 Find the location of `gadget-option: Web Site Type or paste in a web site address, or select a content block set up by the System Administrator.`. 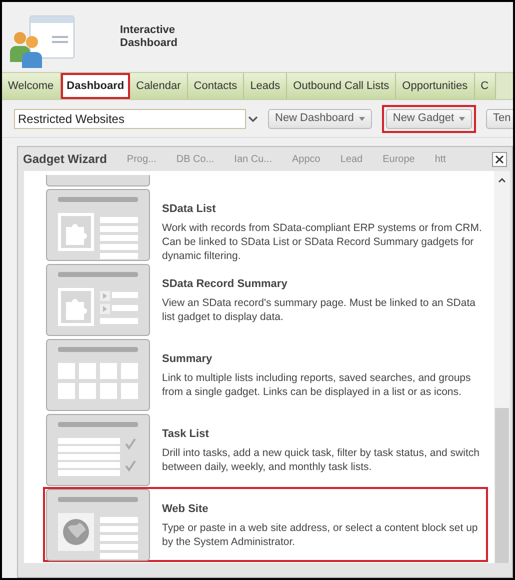

gadget-option: Web Site Type or paste in a web site address, or select a content block set up by the System Administrator. is located at coordinates (265, 524).